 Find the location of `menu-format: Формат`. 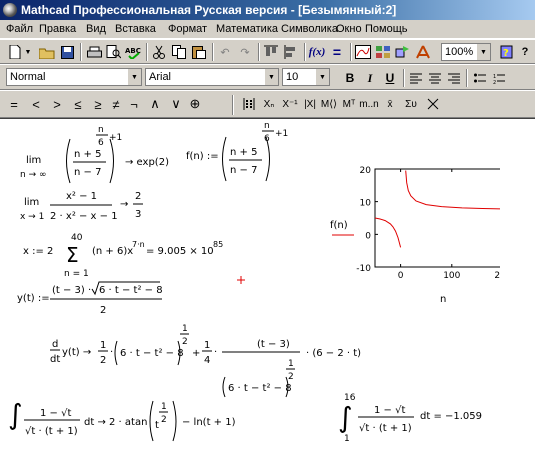

menu-format: Формат is located at coordinates (187, 29).